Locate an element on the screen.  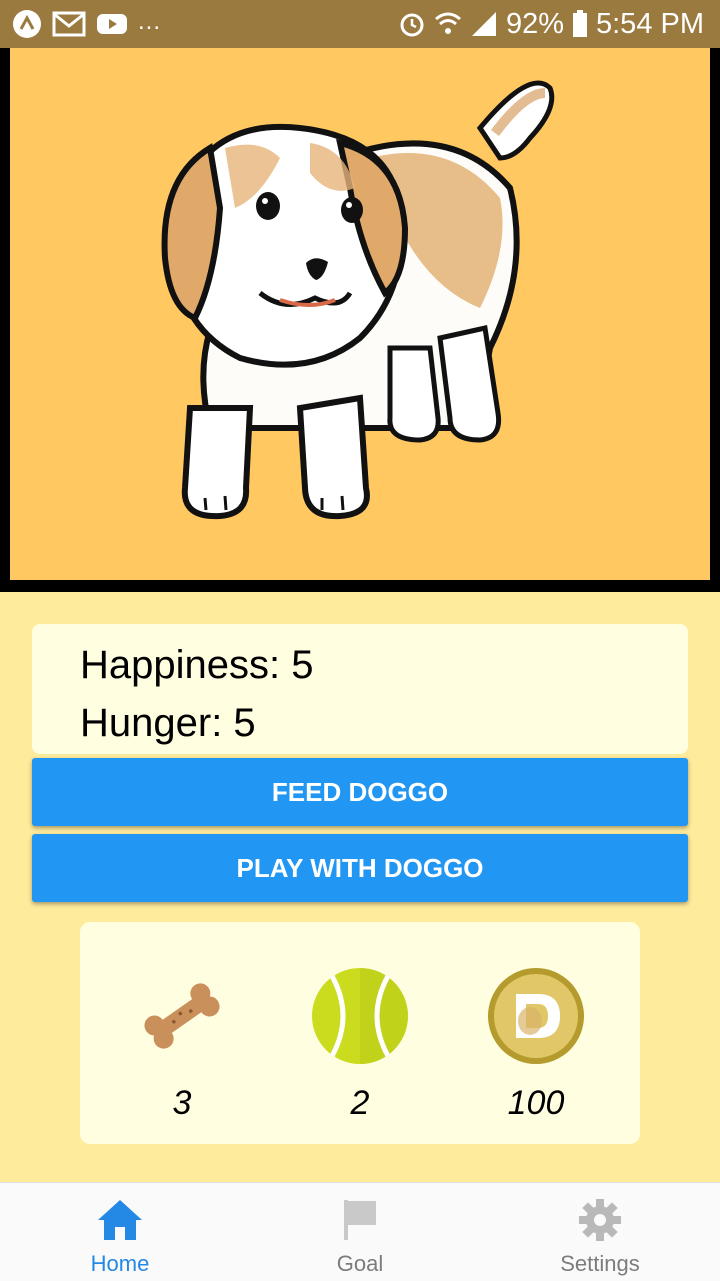
bone-item is located at coordinates (182, 1016).